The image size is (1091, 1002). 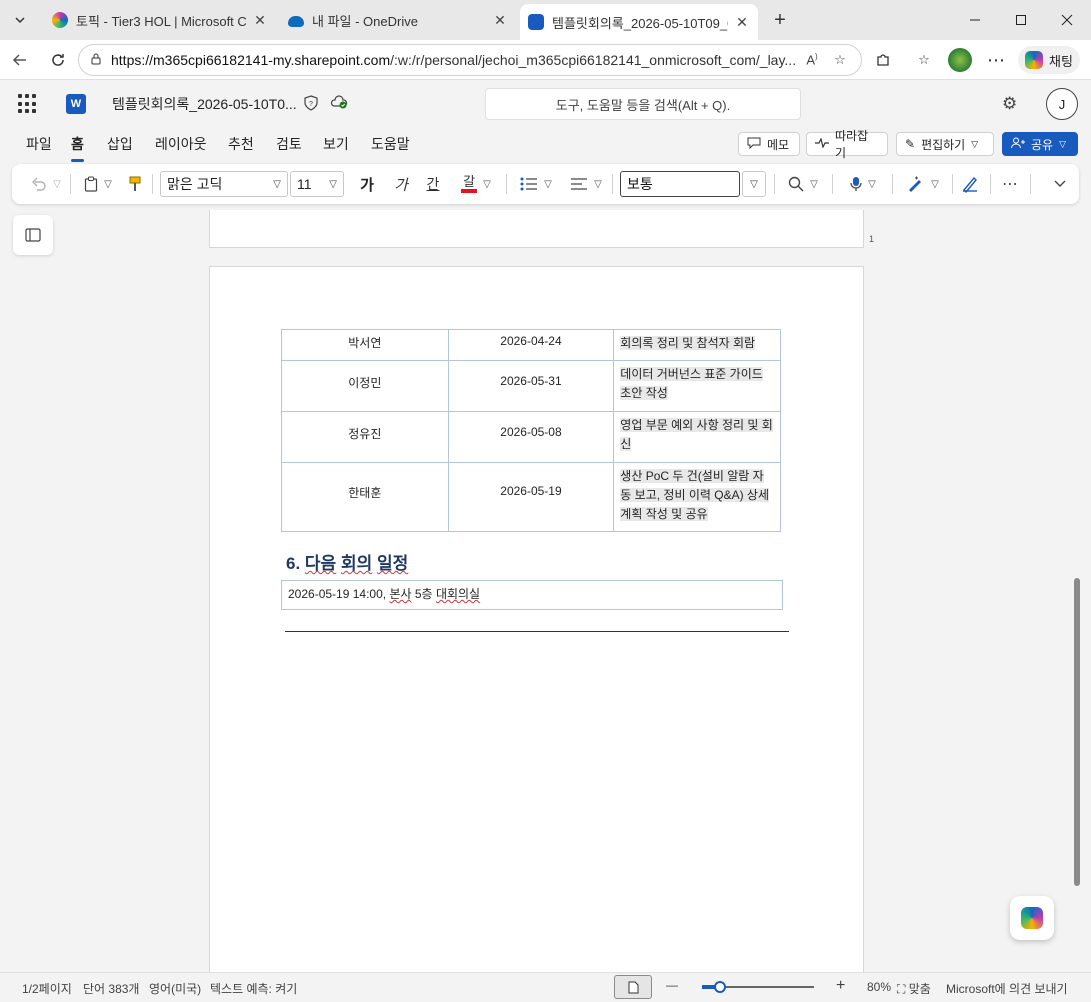 What do you see at coordinates (365, 437) in the screenshot?
I see `assignee-cell: 정유진` at bounding box center [365, 437].